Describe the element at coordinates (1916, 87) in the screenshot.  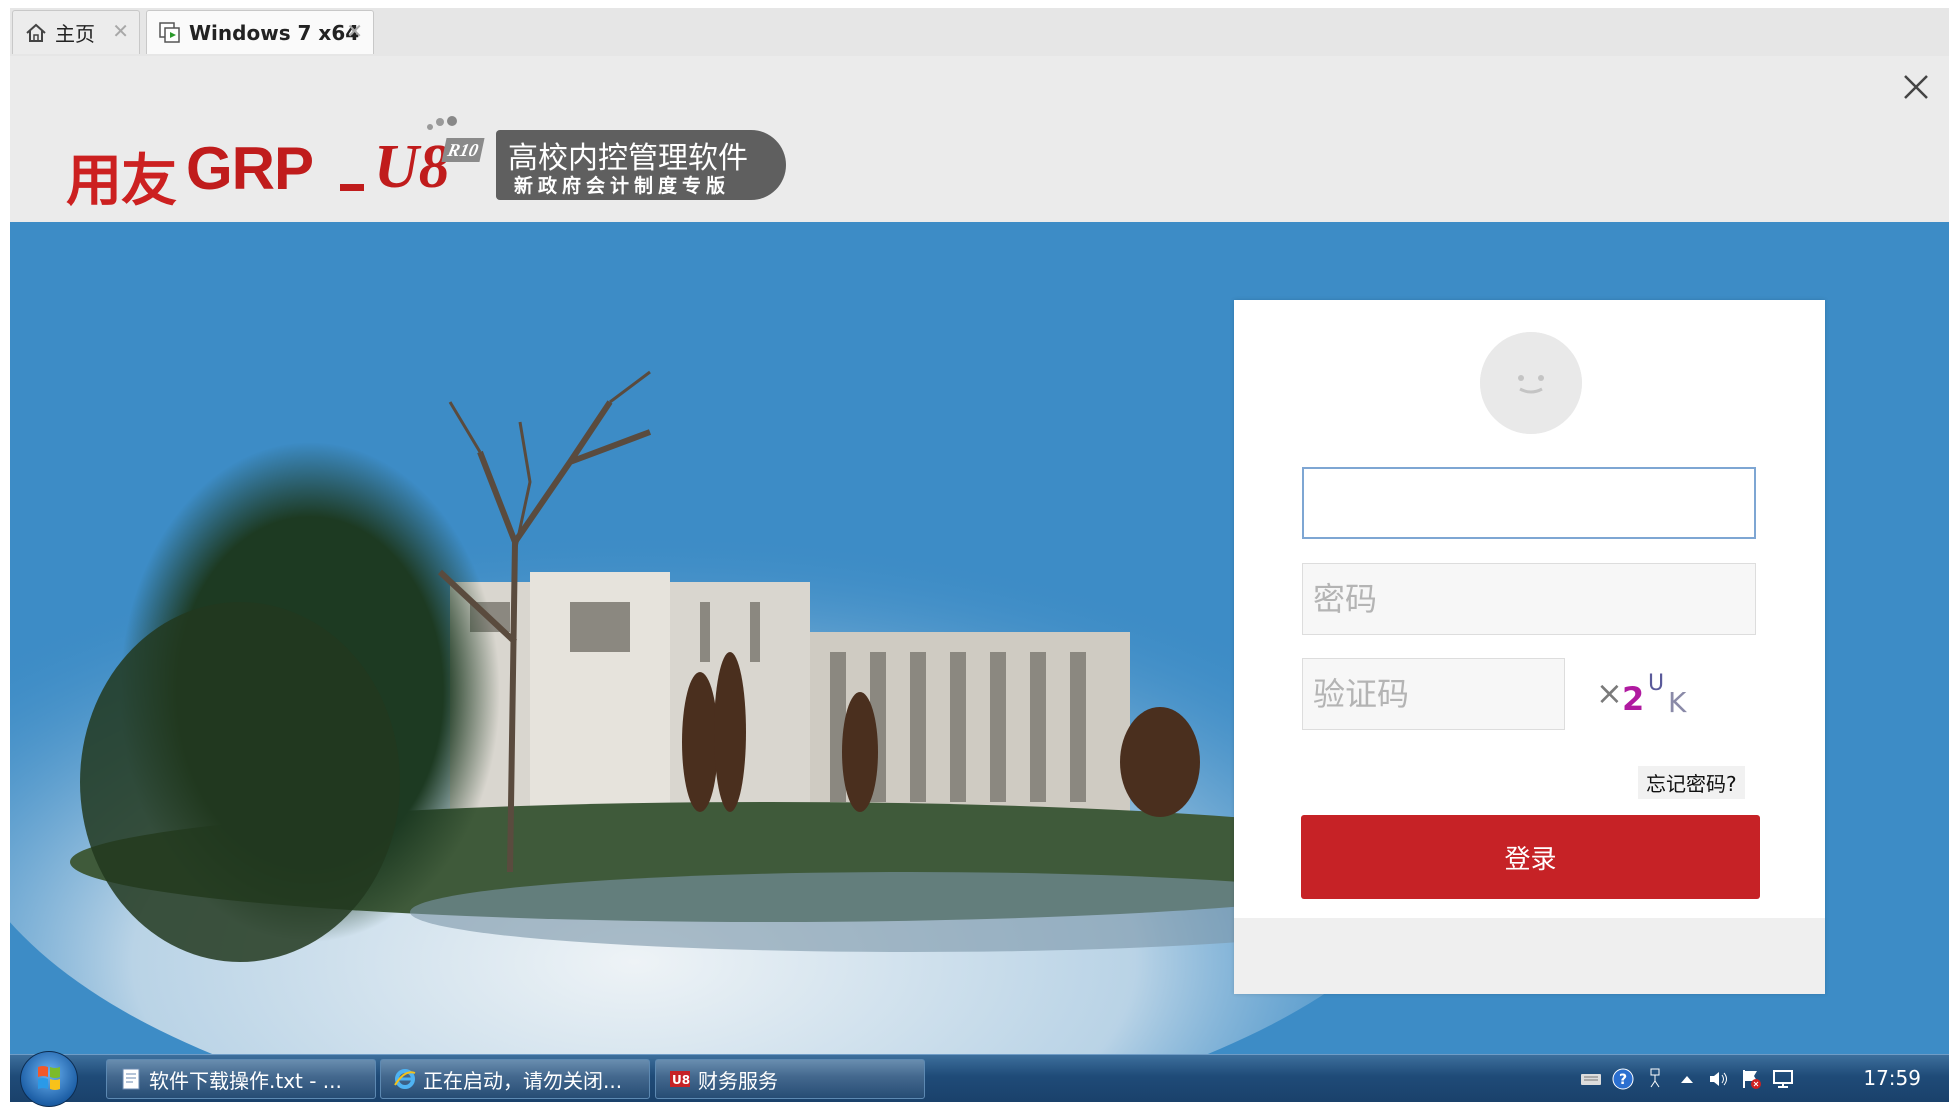
I see `close-icon` at that location.